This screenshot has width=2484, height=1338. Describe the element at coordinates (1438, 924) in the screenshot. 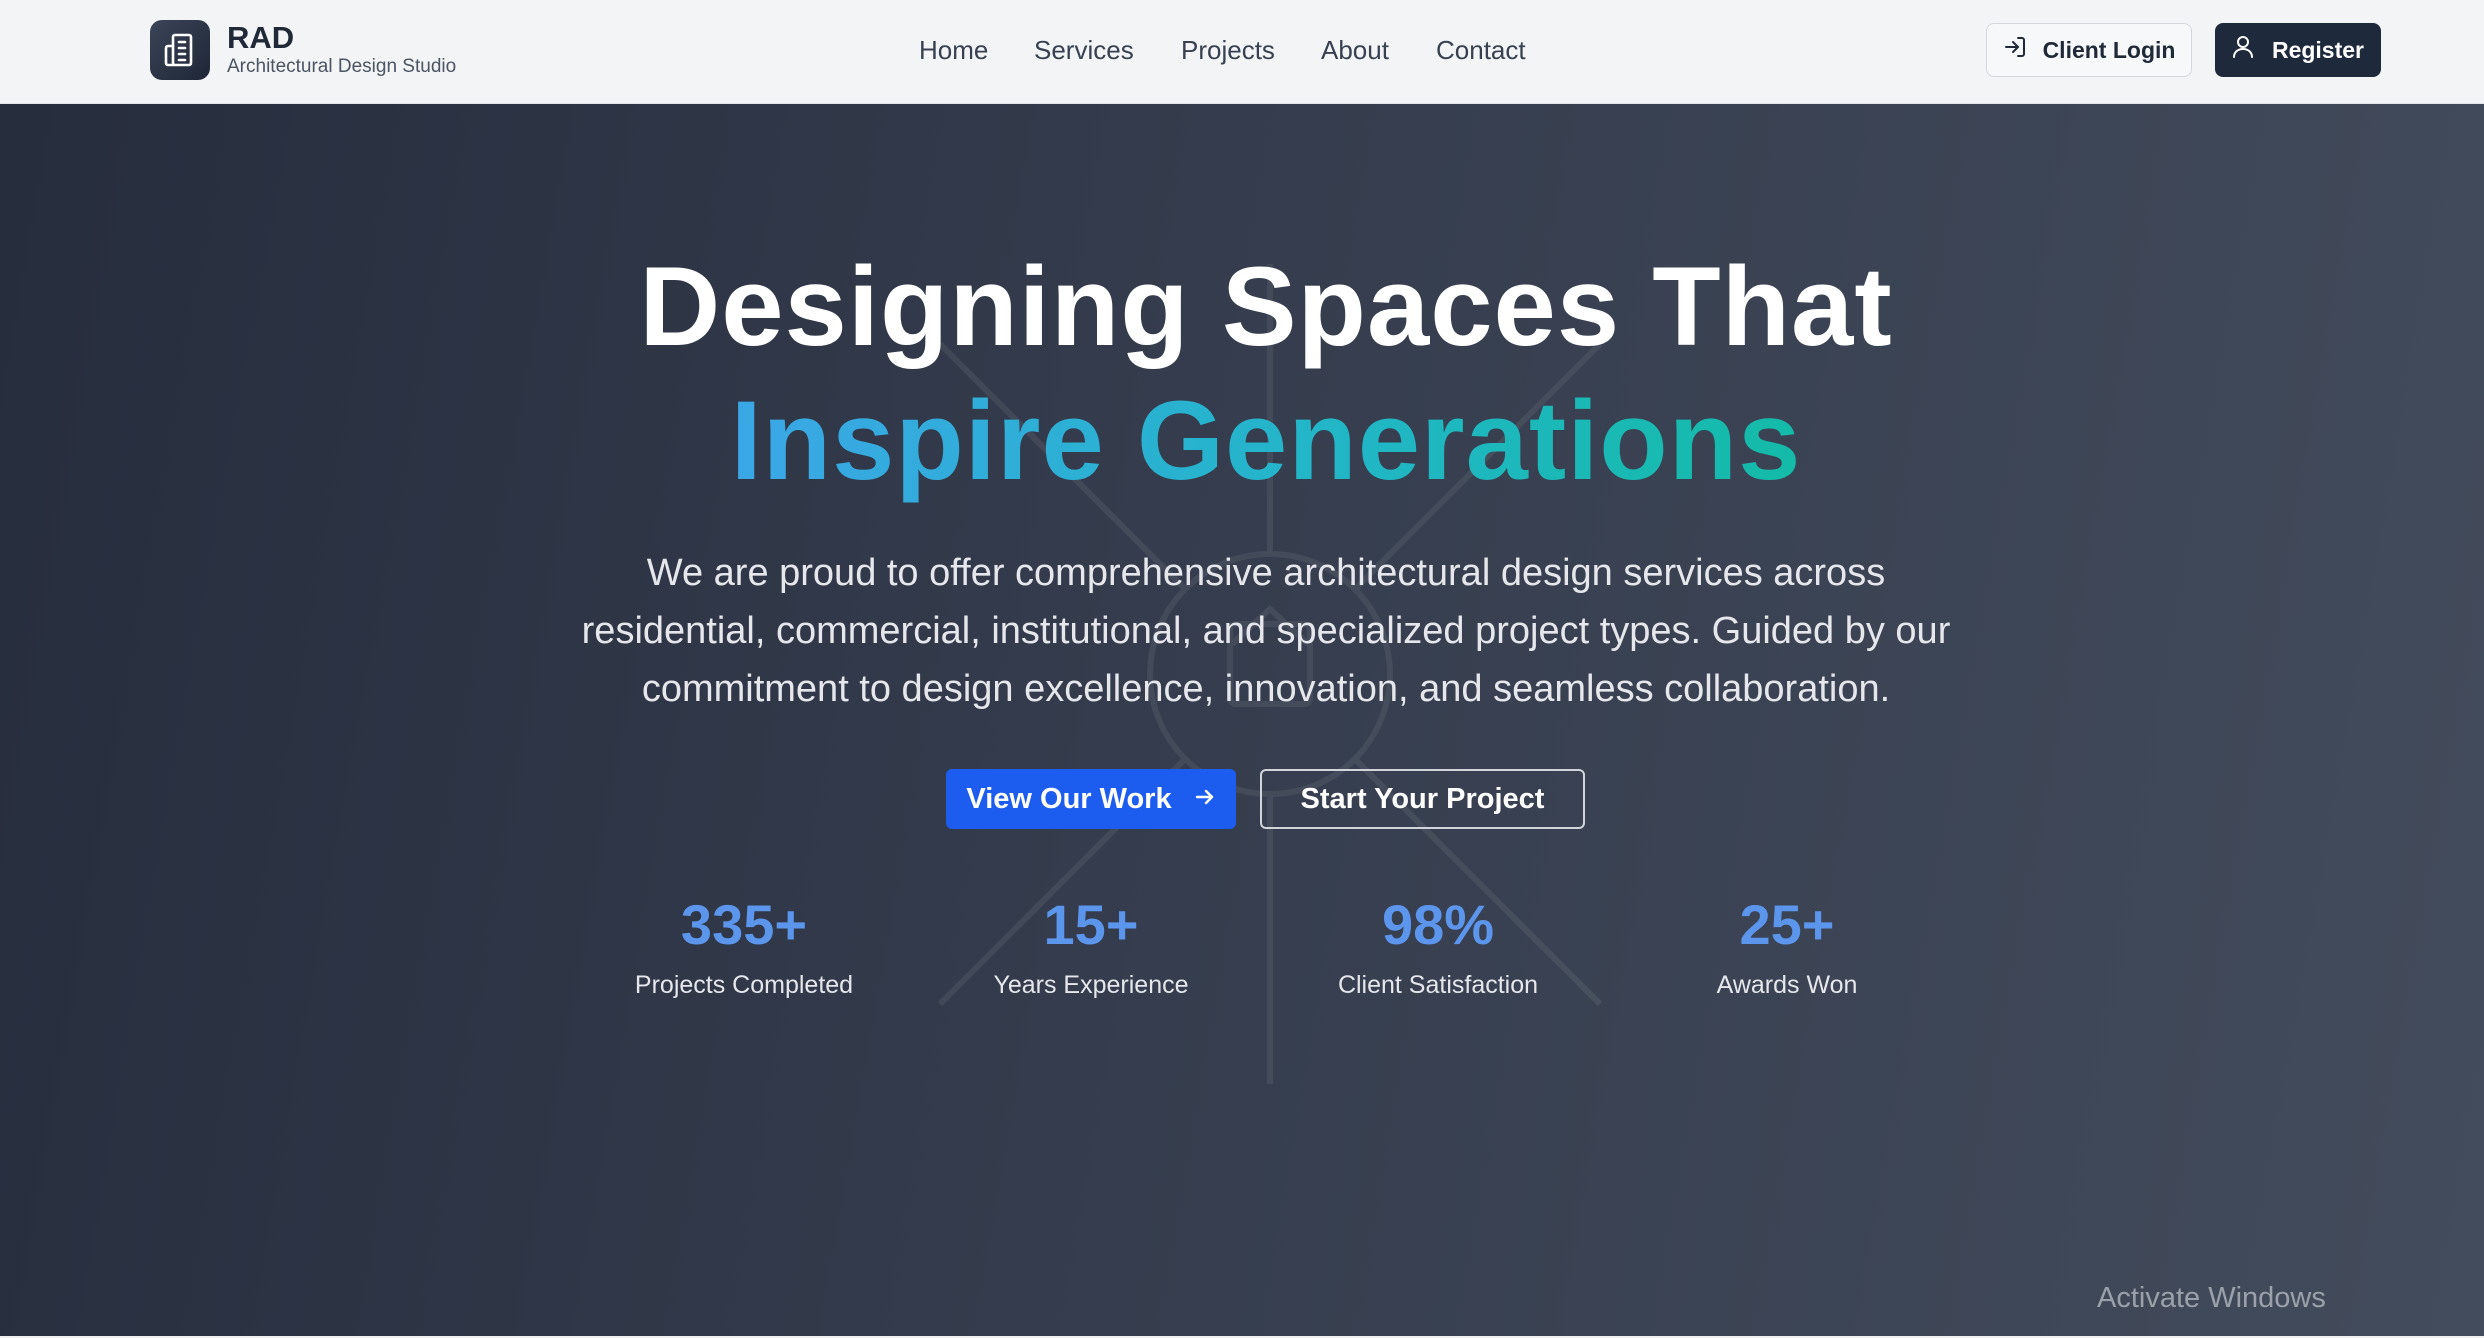

I see `stat-value: 98%` at that location.